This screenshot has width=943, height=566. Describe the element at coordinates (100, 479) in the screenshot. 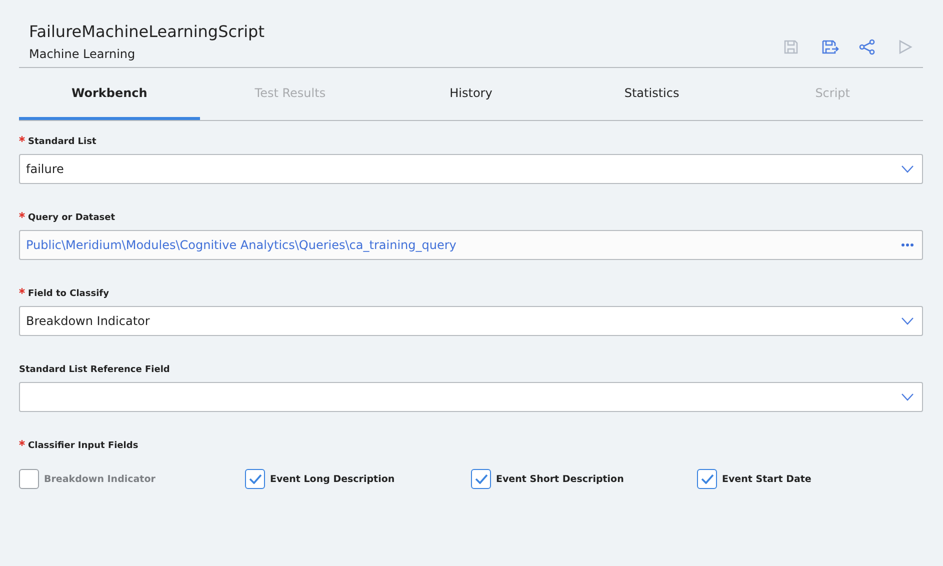

I see `checkbox-label: Breakdown Indicator` at that location.